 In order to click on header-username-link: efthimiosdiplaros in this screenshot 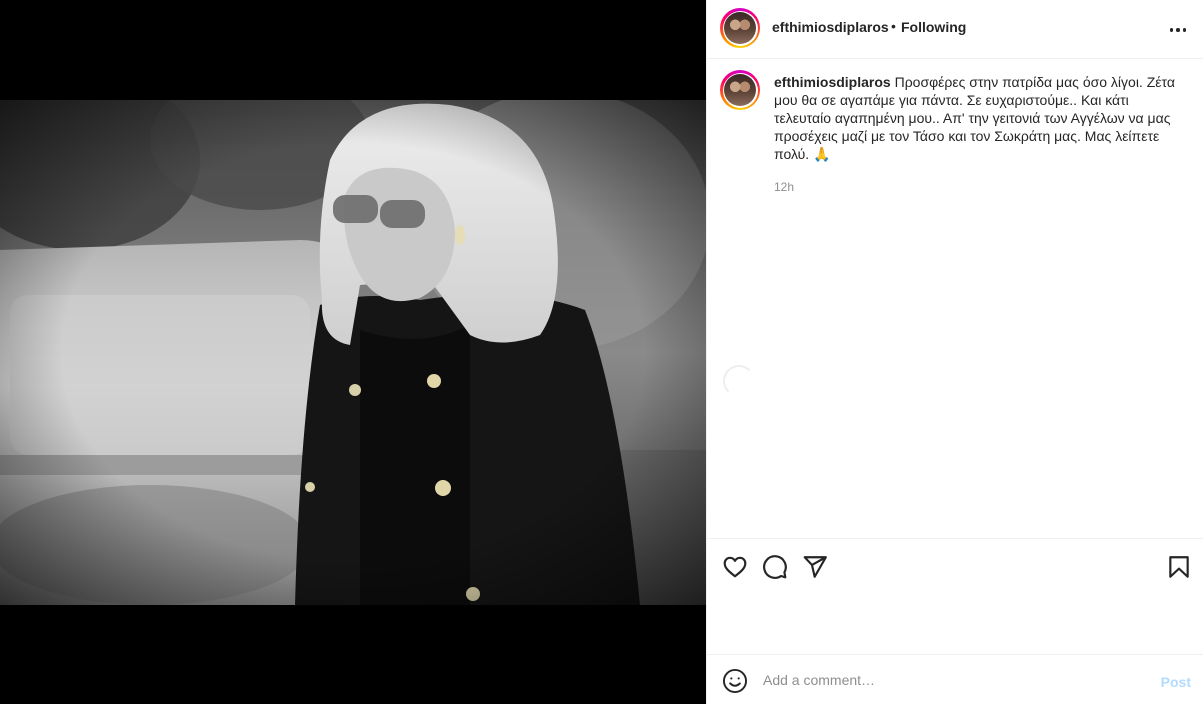, I will do `click(830, 27)`.